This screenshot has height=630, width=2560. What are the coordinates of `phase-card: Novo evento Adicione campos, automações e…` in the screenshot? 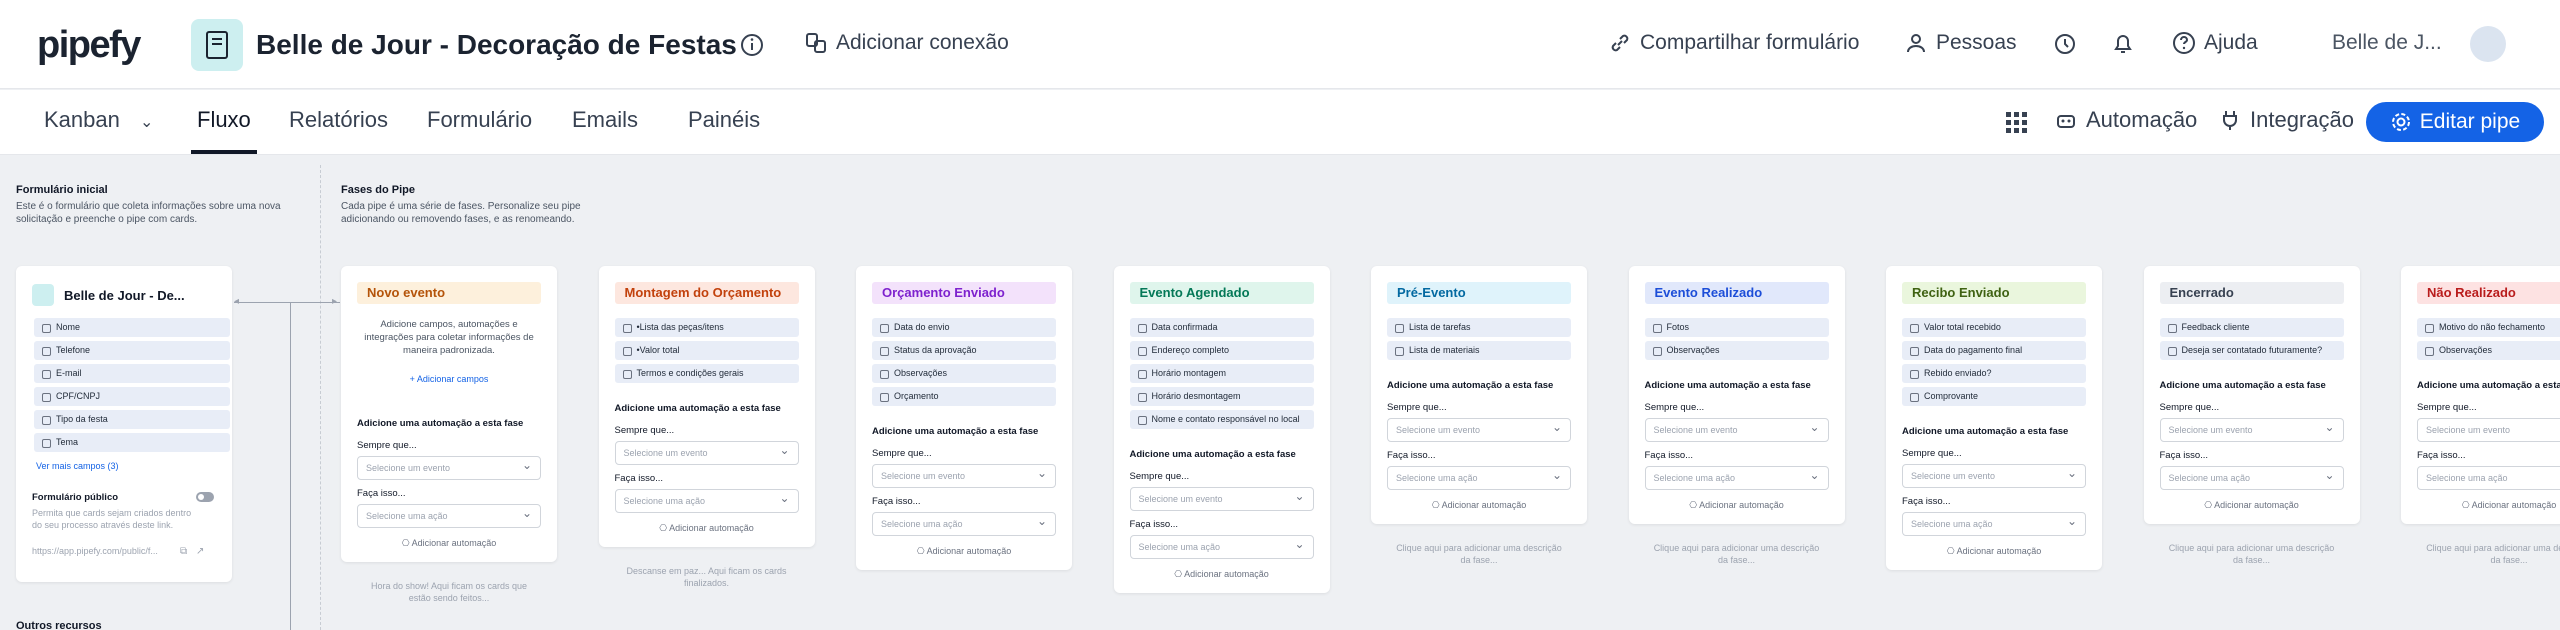 It's located at (449, 414).